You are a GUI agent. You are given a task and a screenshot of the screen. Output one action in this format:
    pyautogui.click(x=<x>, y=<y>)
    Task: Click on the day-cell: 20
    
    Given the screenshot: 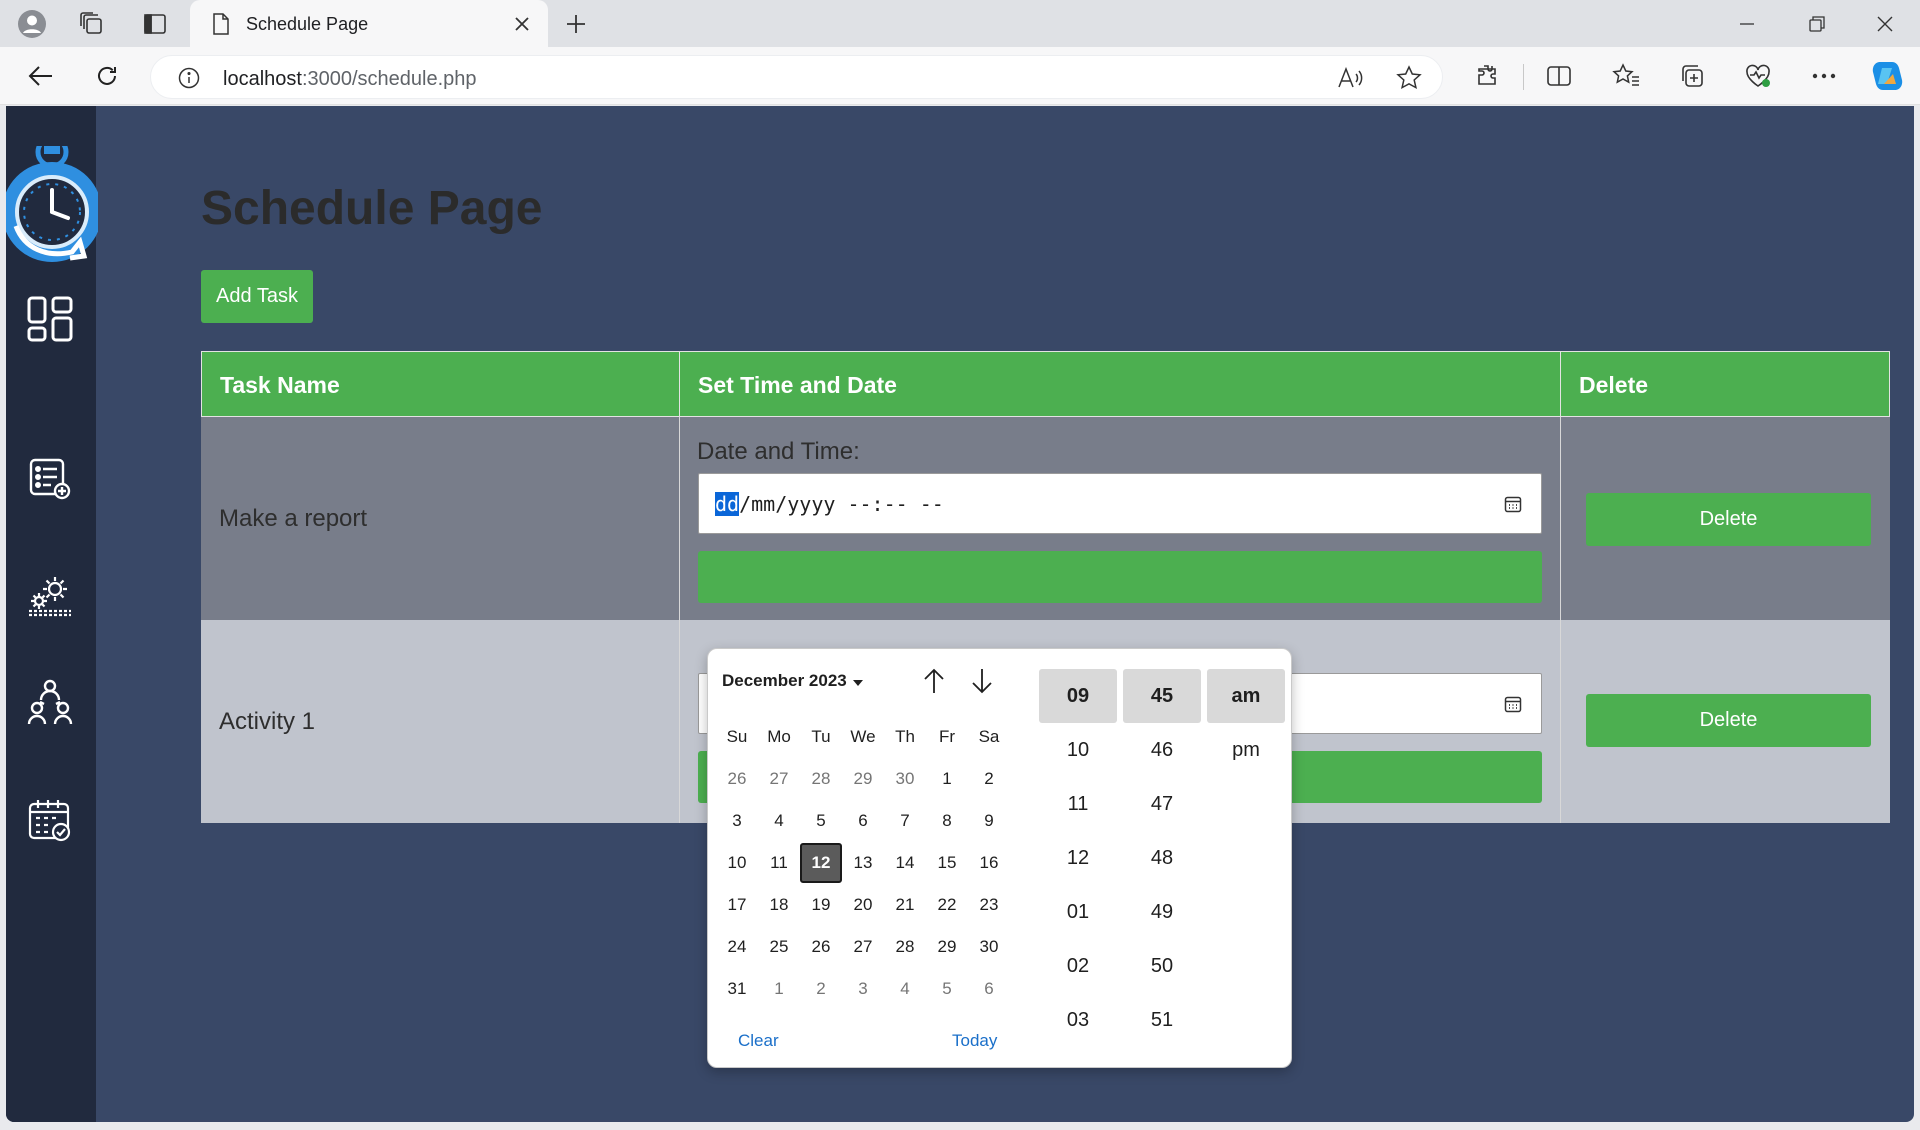 What is the action you would take?
    pyautogui.click(x=863, y=905)
    